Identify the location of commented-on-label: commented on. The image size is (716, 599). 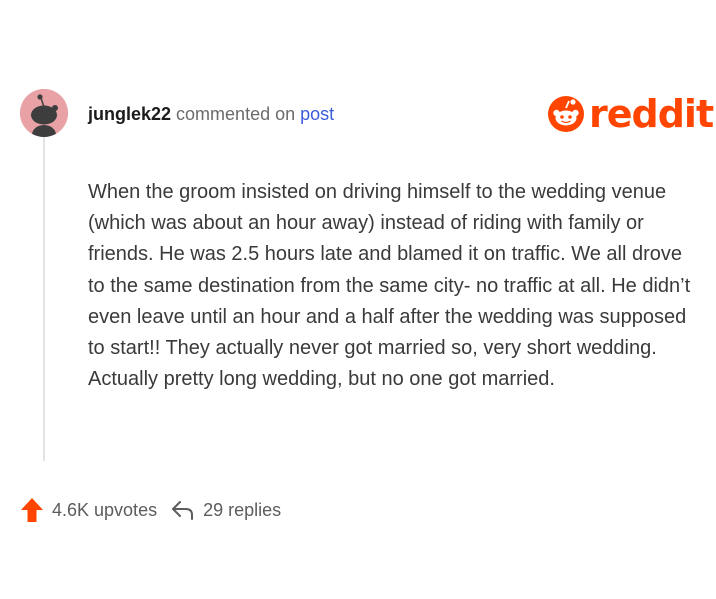
(236, 114).